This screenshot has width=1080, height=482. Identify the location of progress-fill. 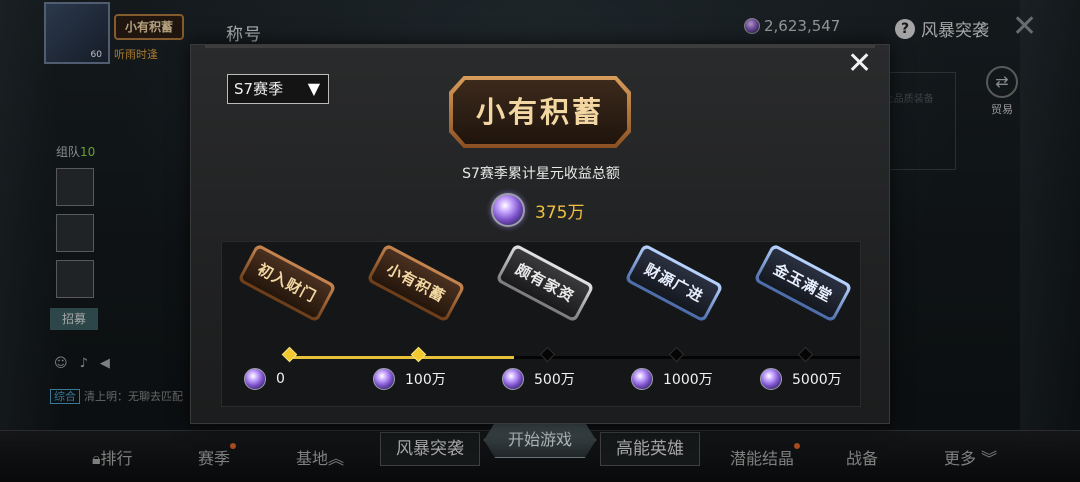
(401, 357).